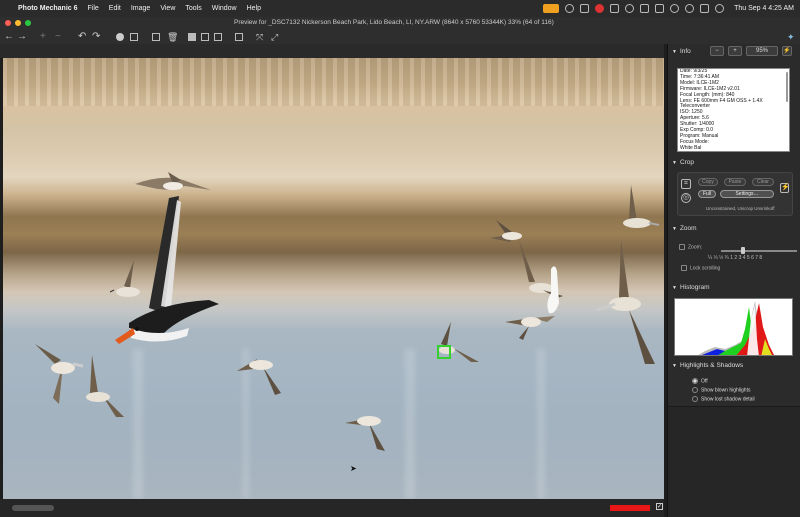 This screenshot has height=517, width=800. What do you see at coordinates (172, 37) in the screenshot?
I see `trash-icon: 🗑` at bounding box center [172, 37].